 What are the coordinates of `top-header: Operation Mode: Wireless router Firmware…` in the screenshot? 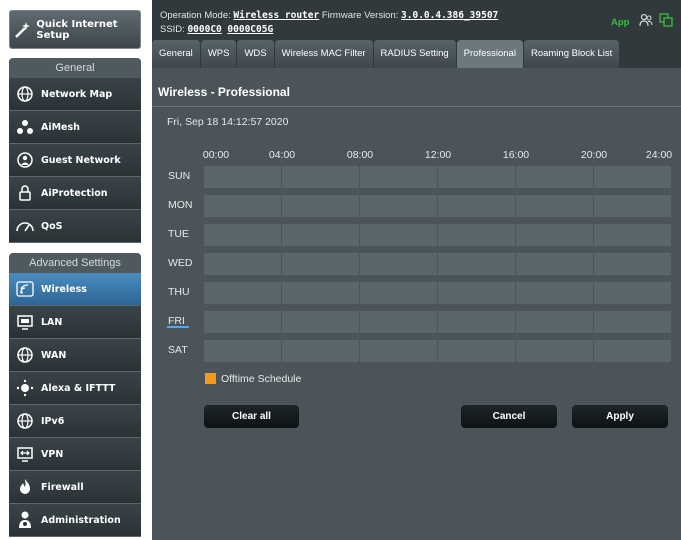 It's located at (416, 34).